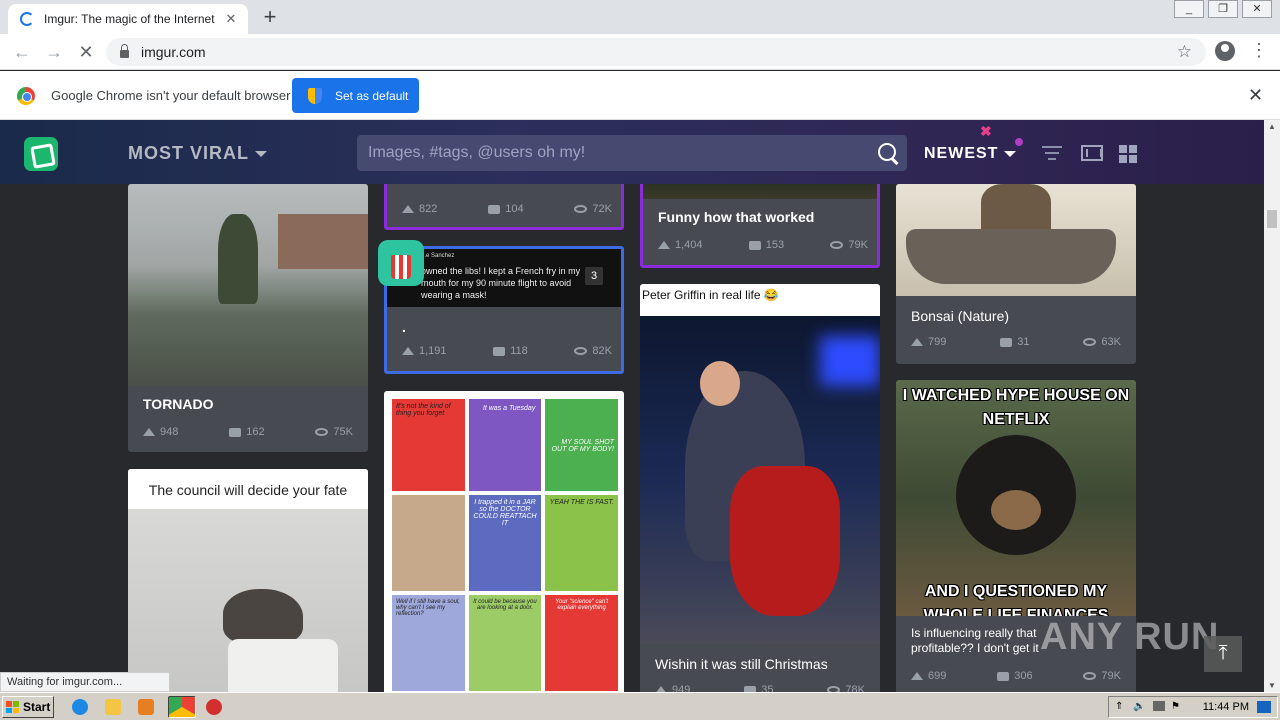  Describe the element at coordinates (401, 263) in the screenshot. I see `popcorn-badge-icon` at that location.